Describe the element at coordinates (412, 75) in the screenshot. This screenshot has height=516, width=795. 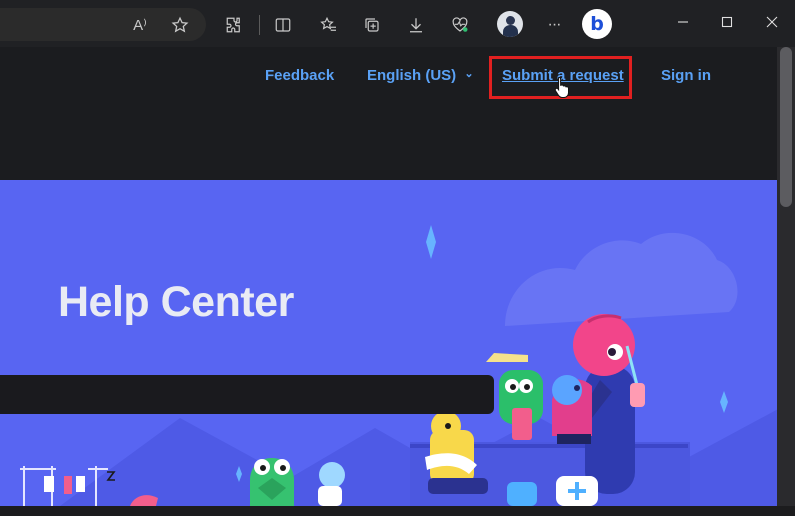
I see `language-label: English (US)` at that location.